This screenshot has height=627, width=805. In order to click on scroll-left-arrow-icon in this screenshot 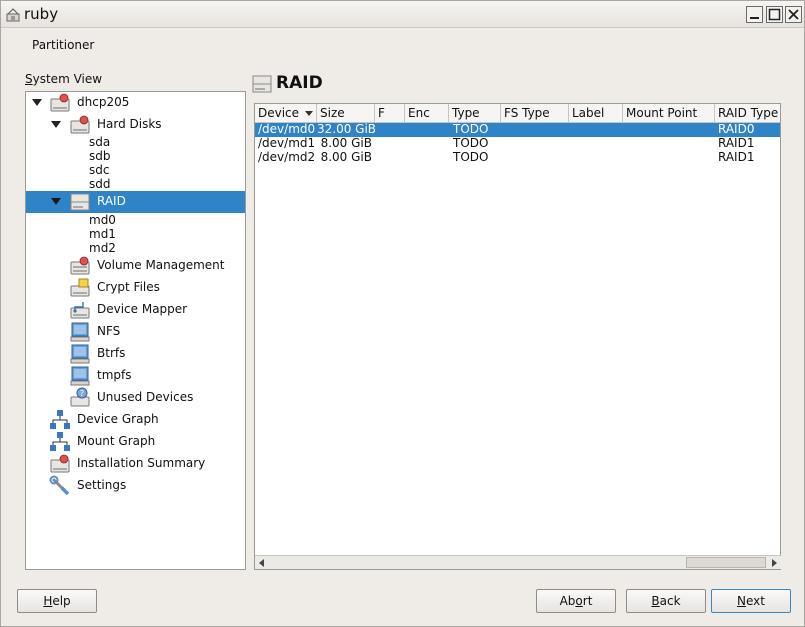, I will do `click(262, 563)`.